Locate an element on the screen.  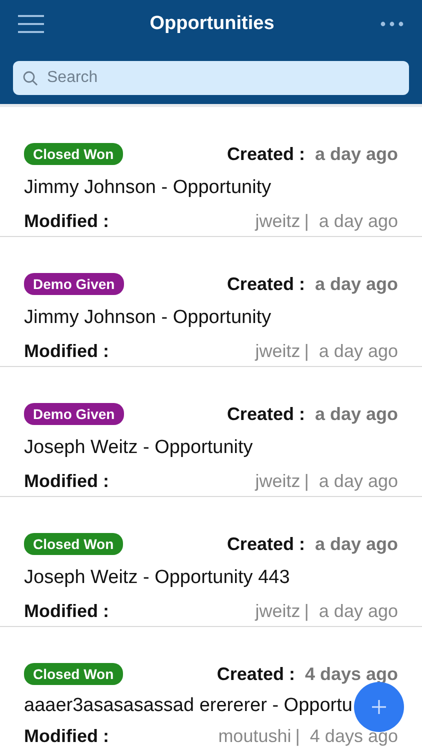
created-date: 4 days ago is located at coordinates (351, 674).